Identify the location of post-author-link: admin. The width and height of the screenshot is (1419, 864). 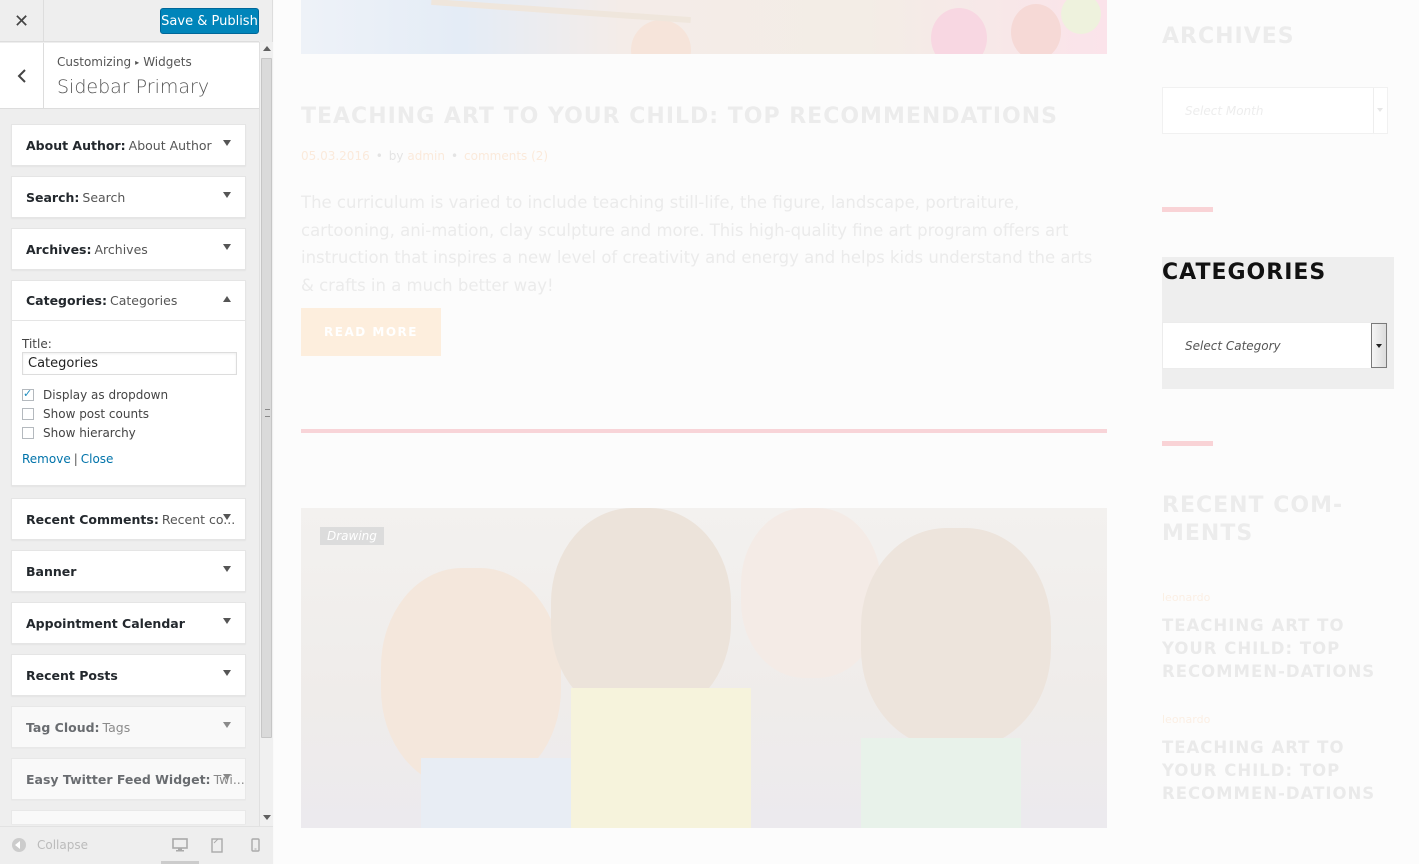
(426, 156).